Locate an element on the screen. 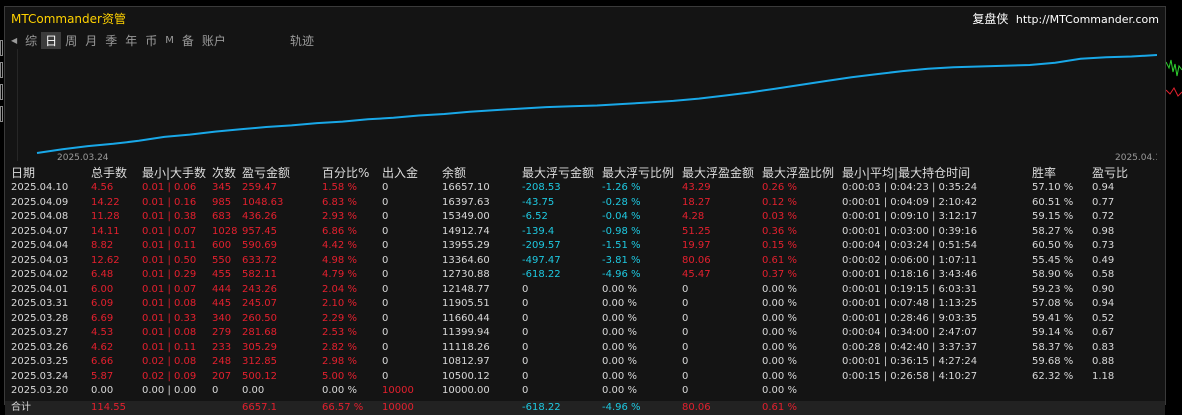 The height and width of the screenshot is (415, 1182). cell-date: 2025.04.03 is located at coordinates (39, 261).